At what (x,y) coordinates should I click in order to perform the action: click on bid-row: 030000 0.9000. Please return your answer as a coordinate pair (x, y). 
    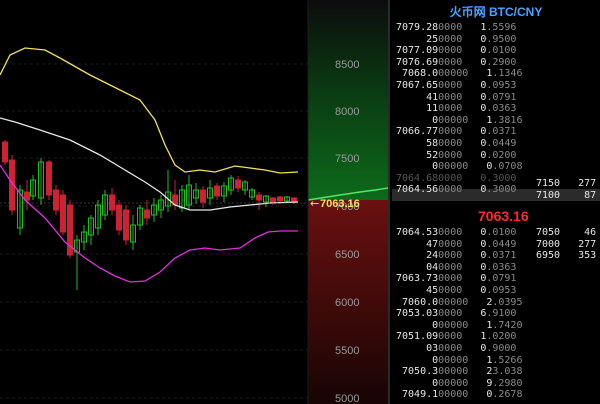
    Looking at the image, I should click on (456, 348).